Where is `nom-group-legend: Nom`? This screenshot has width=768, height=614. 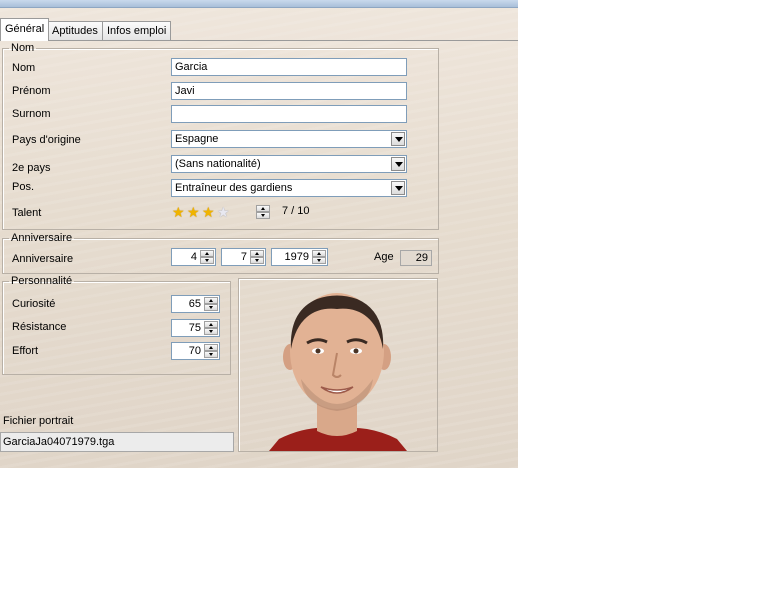
nom-group-legend: Nom is located at coordinates (23, 48).